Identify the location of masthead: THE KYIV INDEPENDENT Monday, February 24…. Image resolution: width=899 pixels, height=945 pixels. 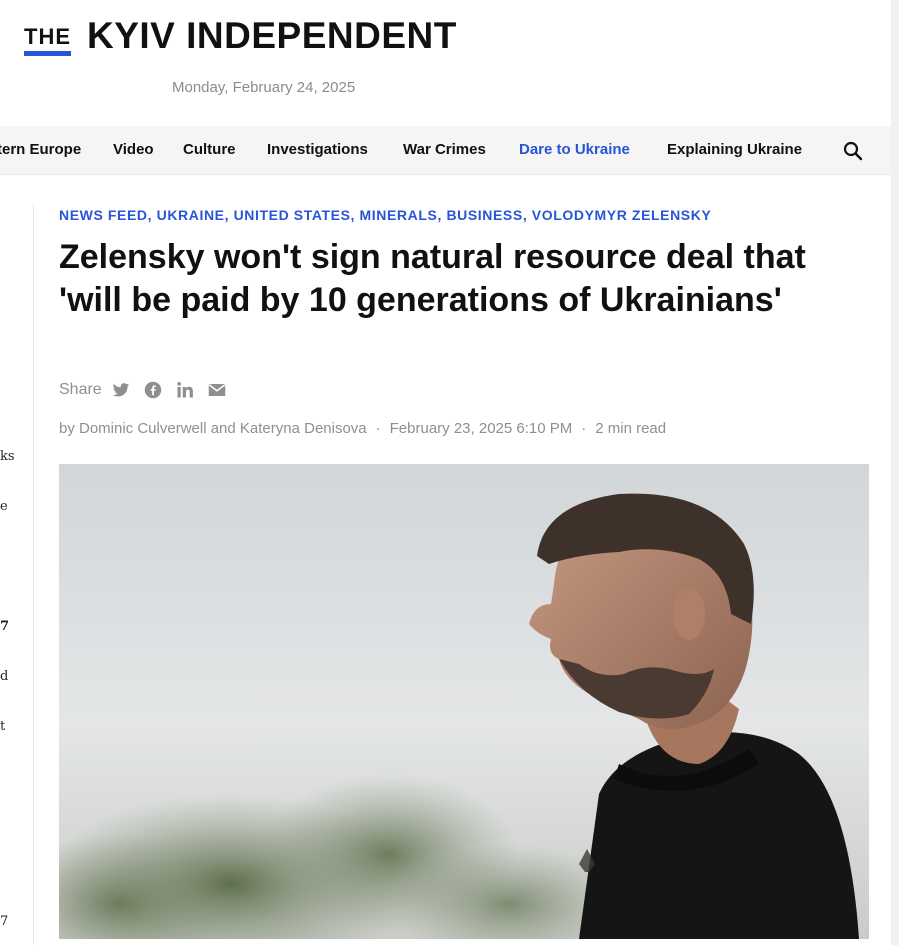
(445, 63).